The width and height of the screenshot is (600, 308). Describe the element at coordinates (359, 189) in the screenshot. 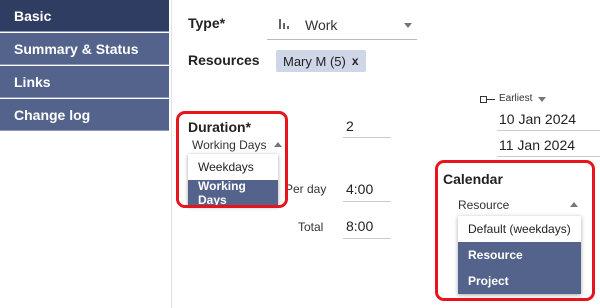

I see `per-day-field: 4:00` at that location.